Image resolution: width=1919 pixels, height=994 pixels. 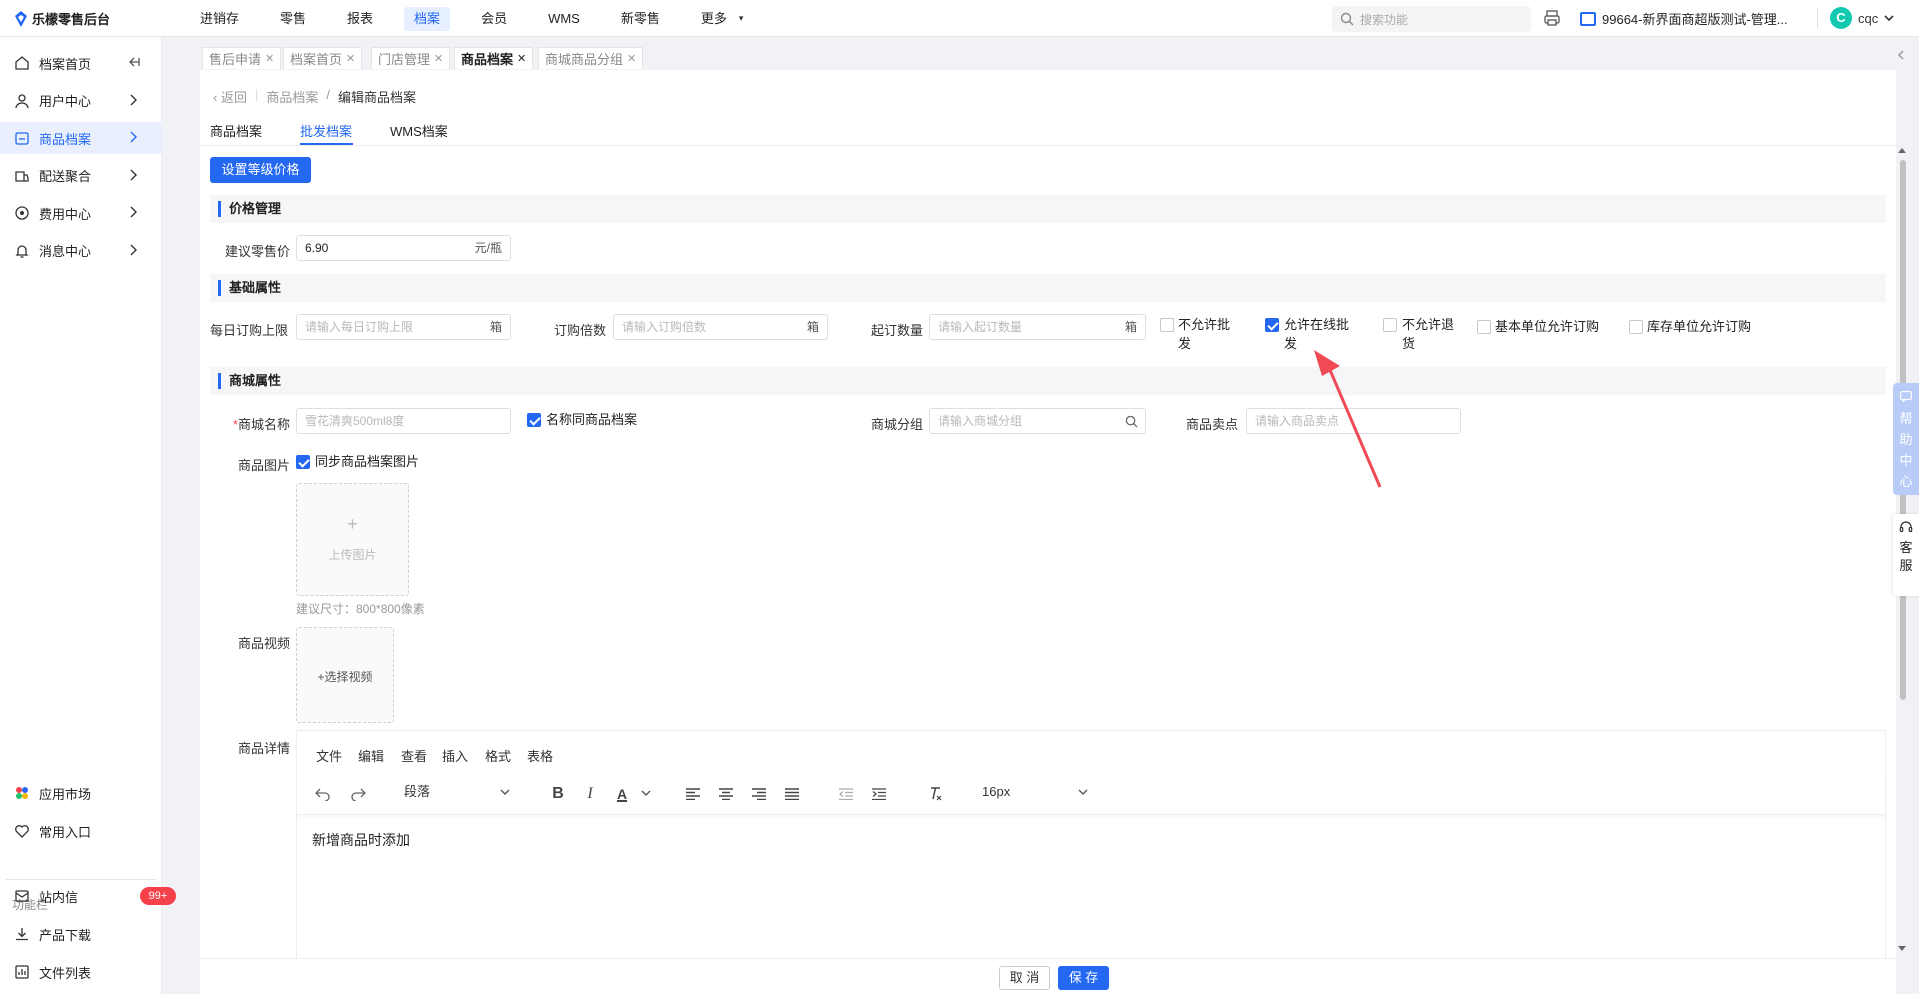 What do you see at coordinates (540, 755) in the screenshot?
I see `editor-menu-table: 表格` at bounding box center [540, 755].